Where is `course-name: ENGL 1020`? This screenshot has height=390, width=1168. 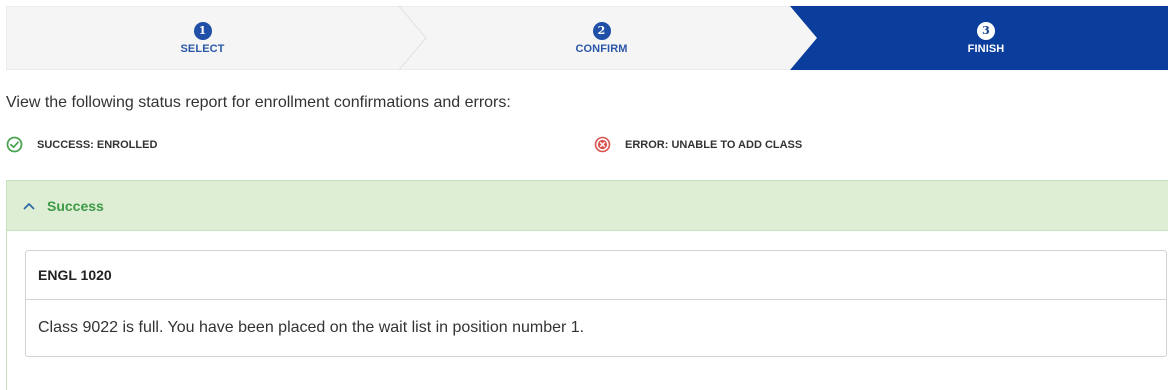 course-name: ENGL 1020 is located at coordinates (596, 275).